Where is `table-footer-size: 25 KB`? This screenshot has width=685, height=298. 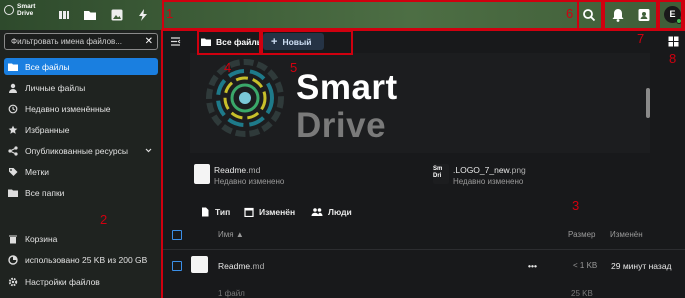 table-footer-size: 25 KB is located at coordinates (582, 293).